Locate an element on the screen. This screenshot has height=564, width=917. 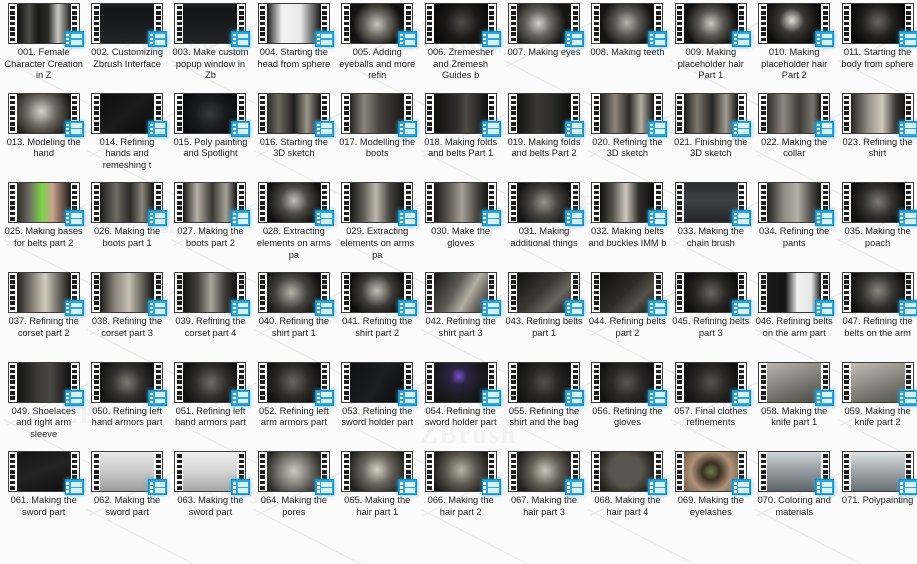
file-tile: 069. Making the eyelashes is located at coordinates (710, 495).